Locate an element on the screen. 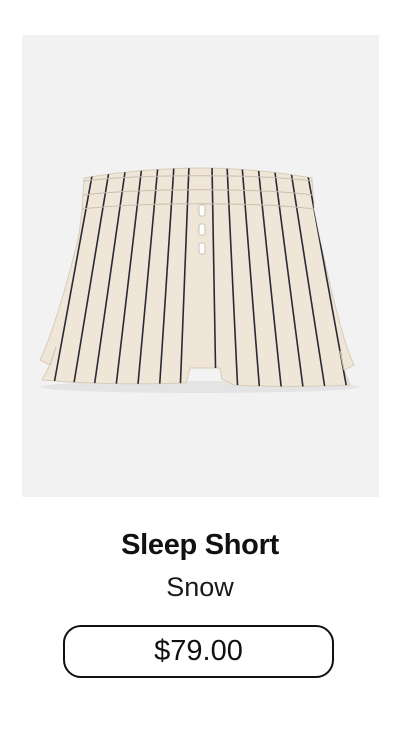 The height and width of the screenshot is (748, 400). price-button: $79.00 is located at coordinates (198, 651).